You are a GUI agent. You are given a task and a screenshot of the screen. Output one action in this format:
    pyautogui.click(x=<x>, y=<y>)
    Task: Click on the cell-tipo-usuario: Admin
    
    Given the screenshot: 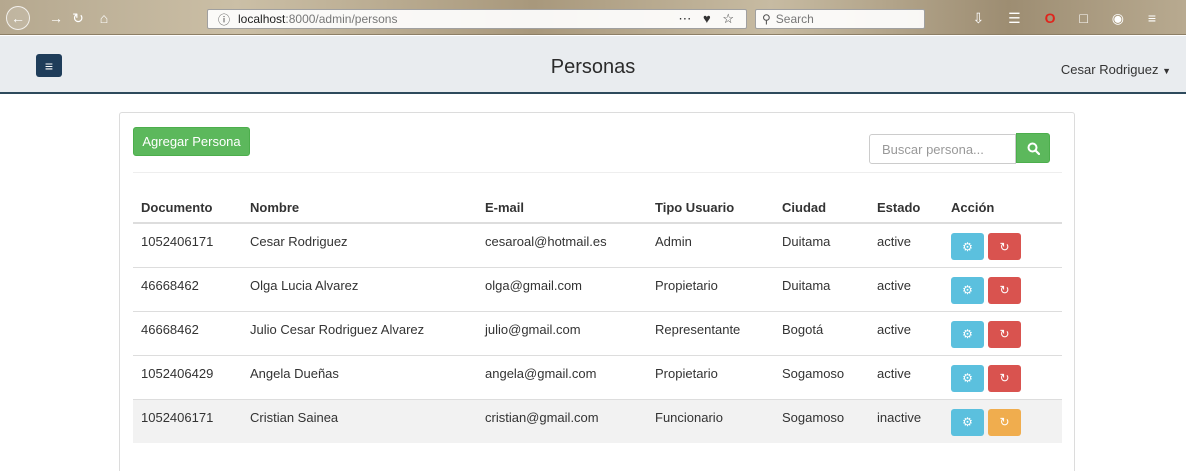 What is the action you would take?
    pyautogui.click(x=710, y=244)
    